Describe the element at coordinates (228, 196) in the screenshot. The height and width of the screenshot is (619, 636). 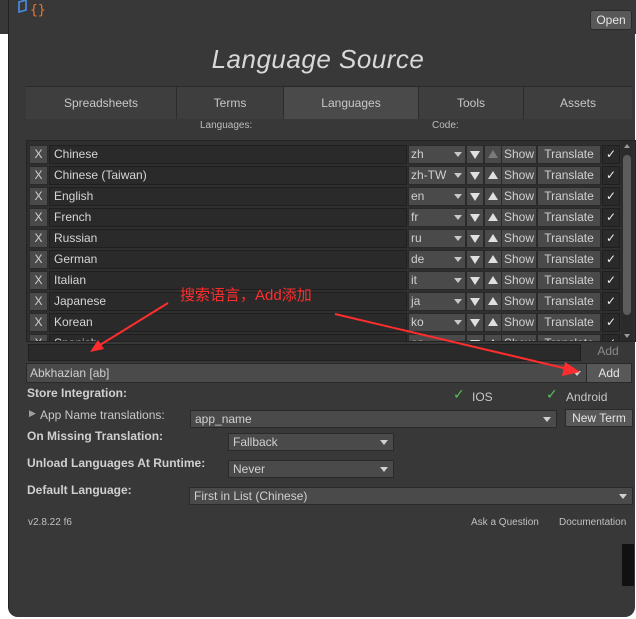
I see `language-name-field: English` at that location.